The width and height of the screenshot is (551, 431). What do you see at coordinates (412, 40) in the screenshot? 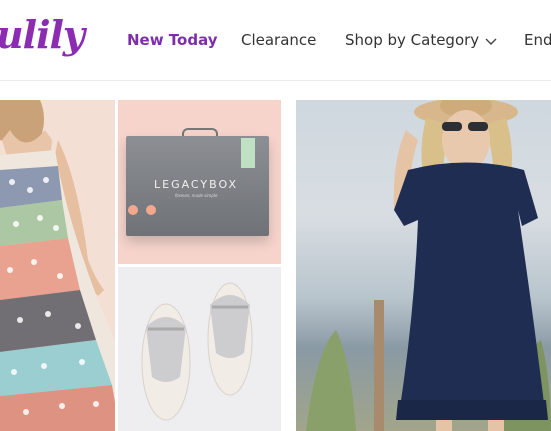
I see `nav-shop-by-category-label: Shop by Category` at bounding box center [412, 40].